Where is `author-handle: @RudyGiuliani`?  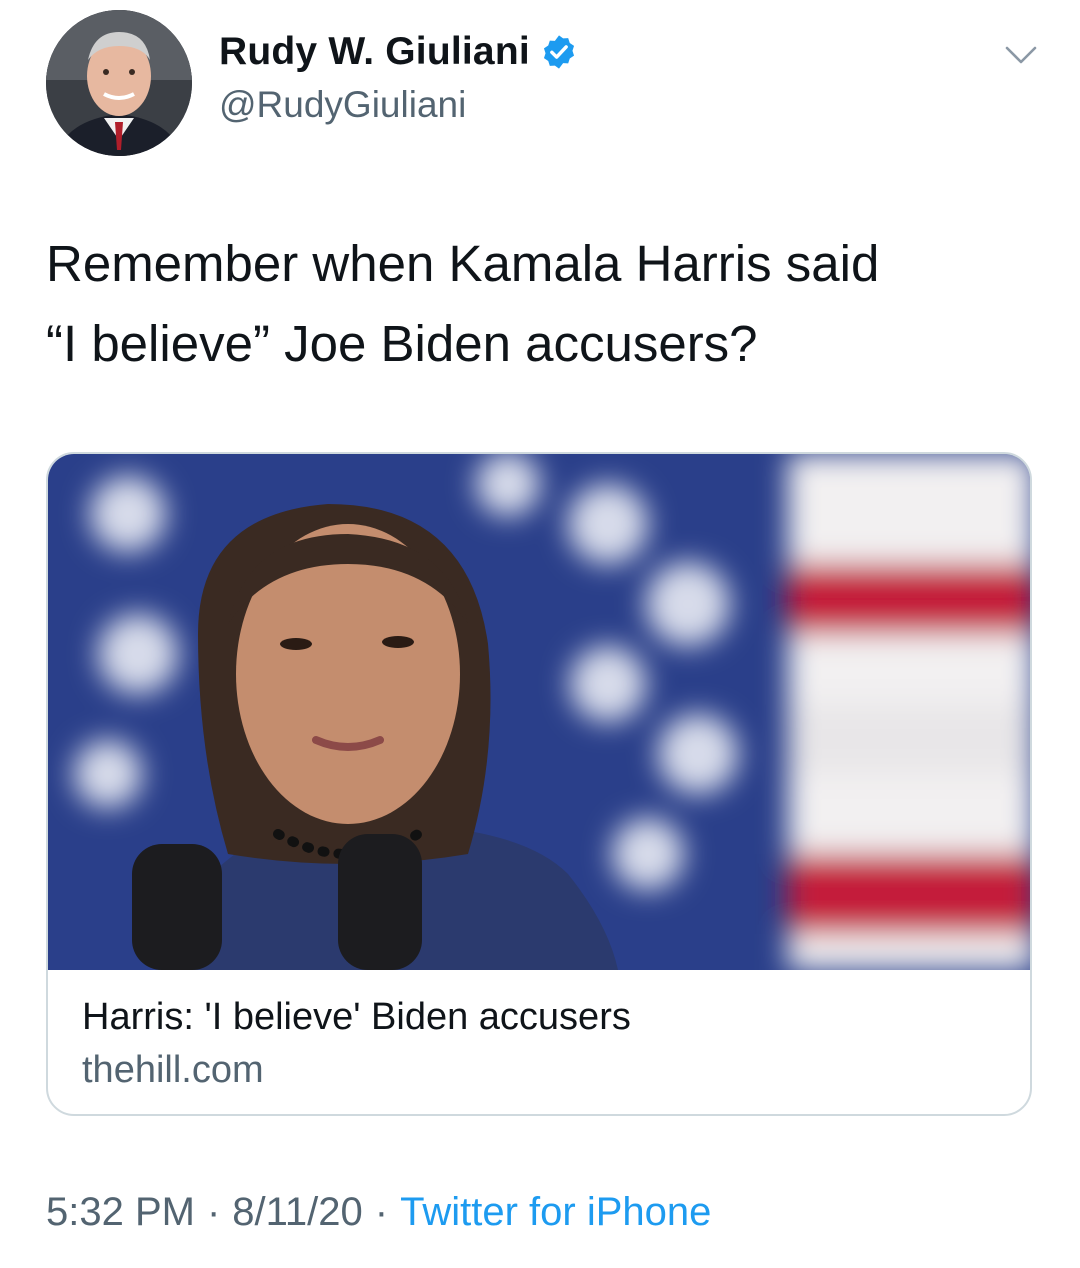
author-handle: @RudyGiuliani is located at coordinates (342, 105).